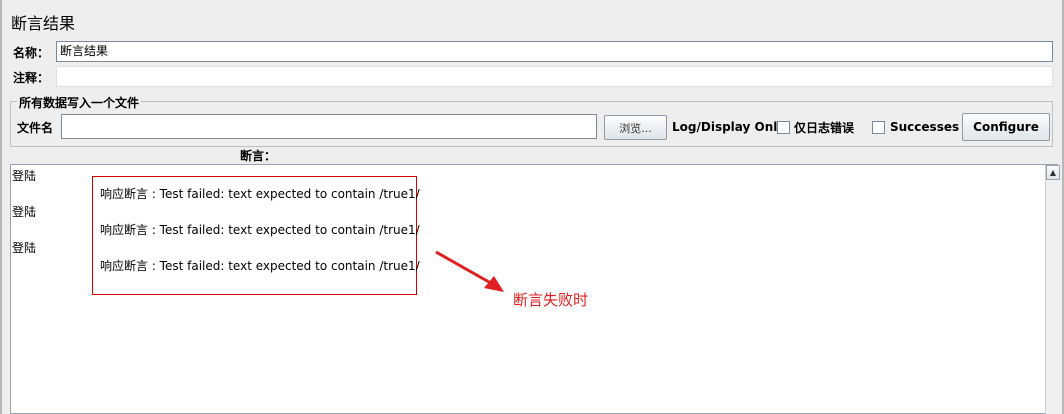 The width and height of the screenshot is (1064, 414). What do you see at coordinates (554, 51) in the screenshot?
I see `name-input: 断言结果` at bounding box center [554, 51].